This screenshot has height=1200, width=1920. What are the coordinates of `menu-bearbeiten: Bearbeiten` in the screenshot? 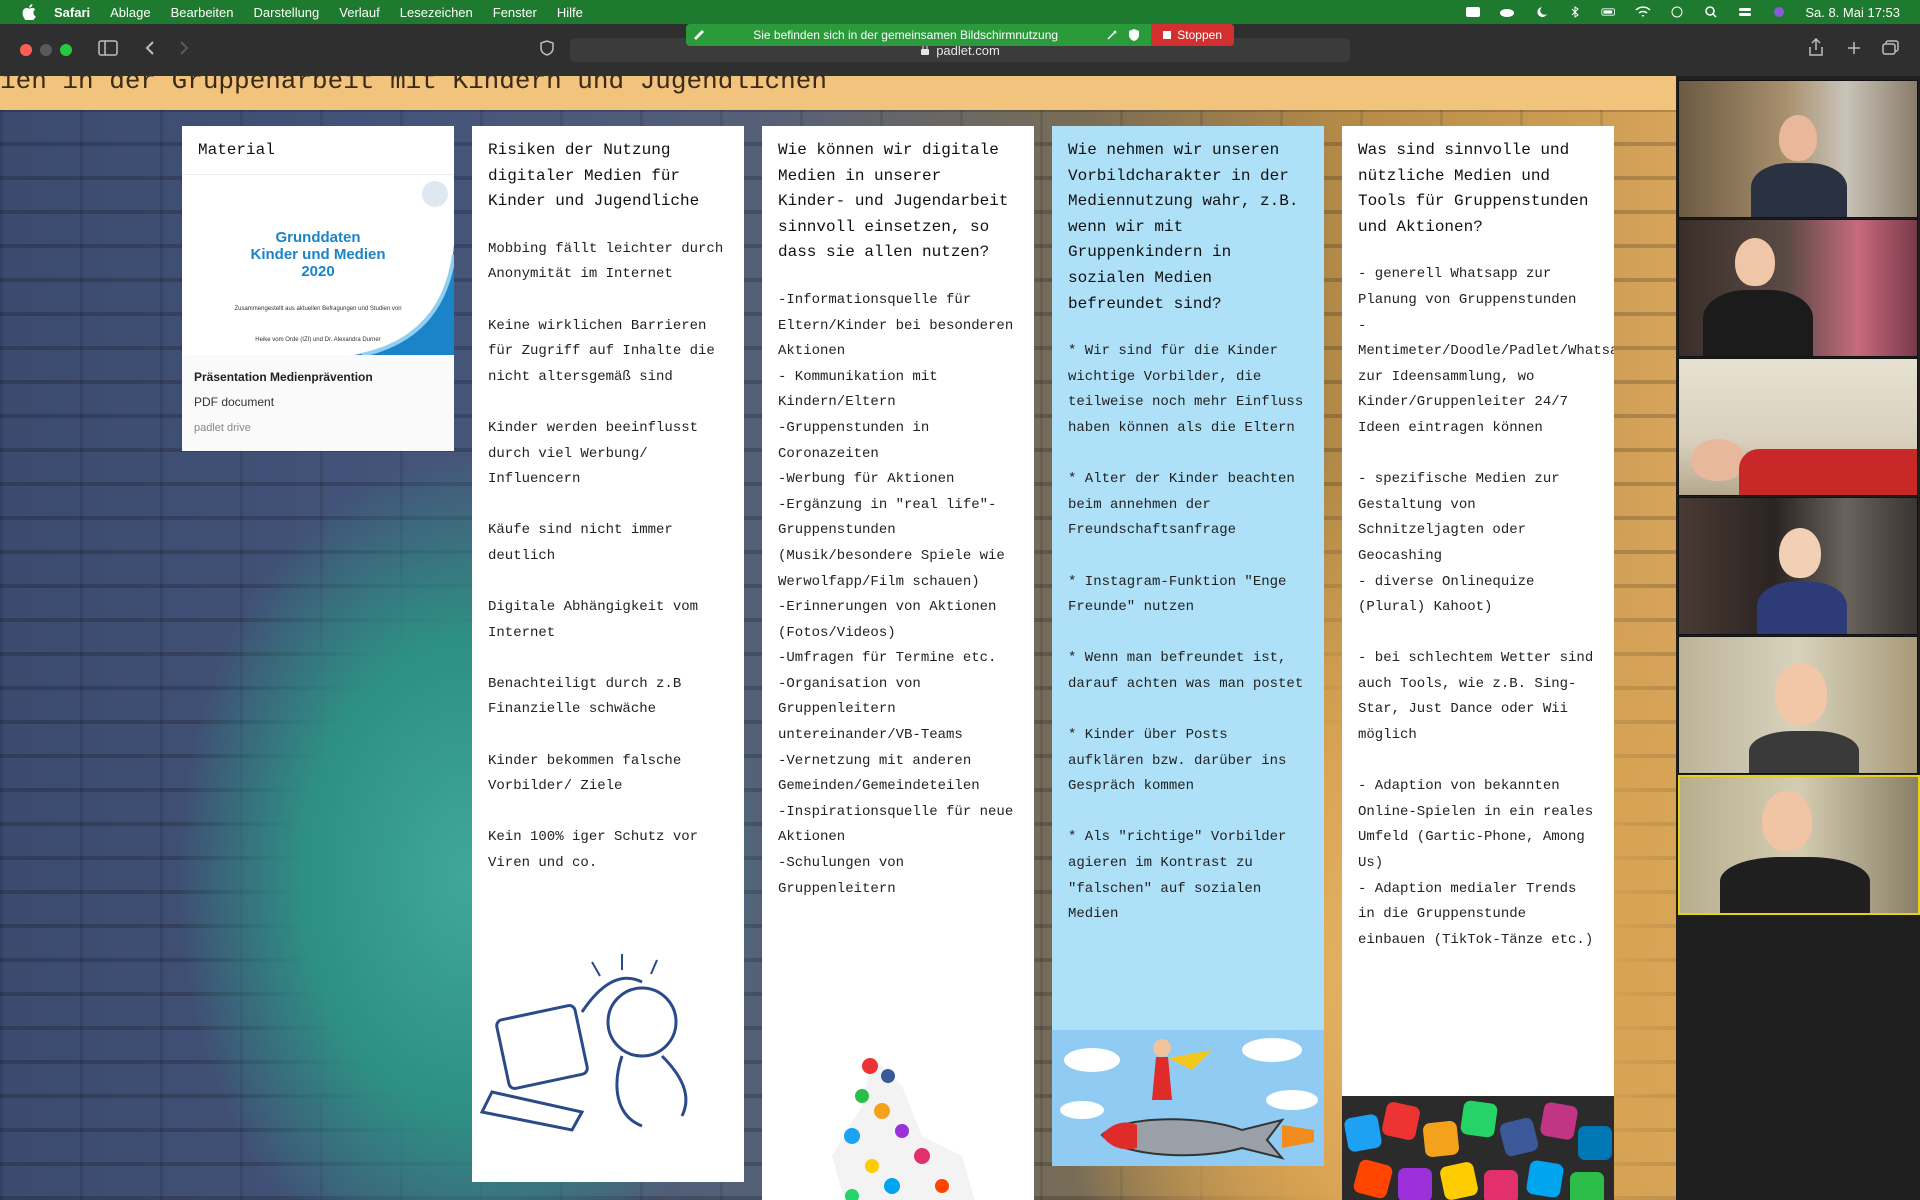 It's located at (202, 12).